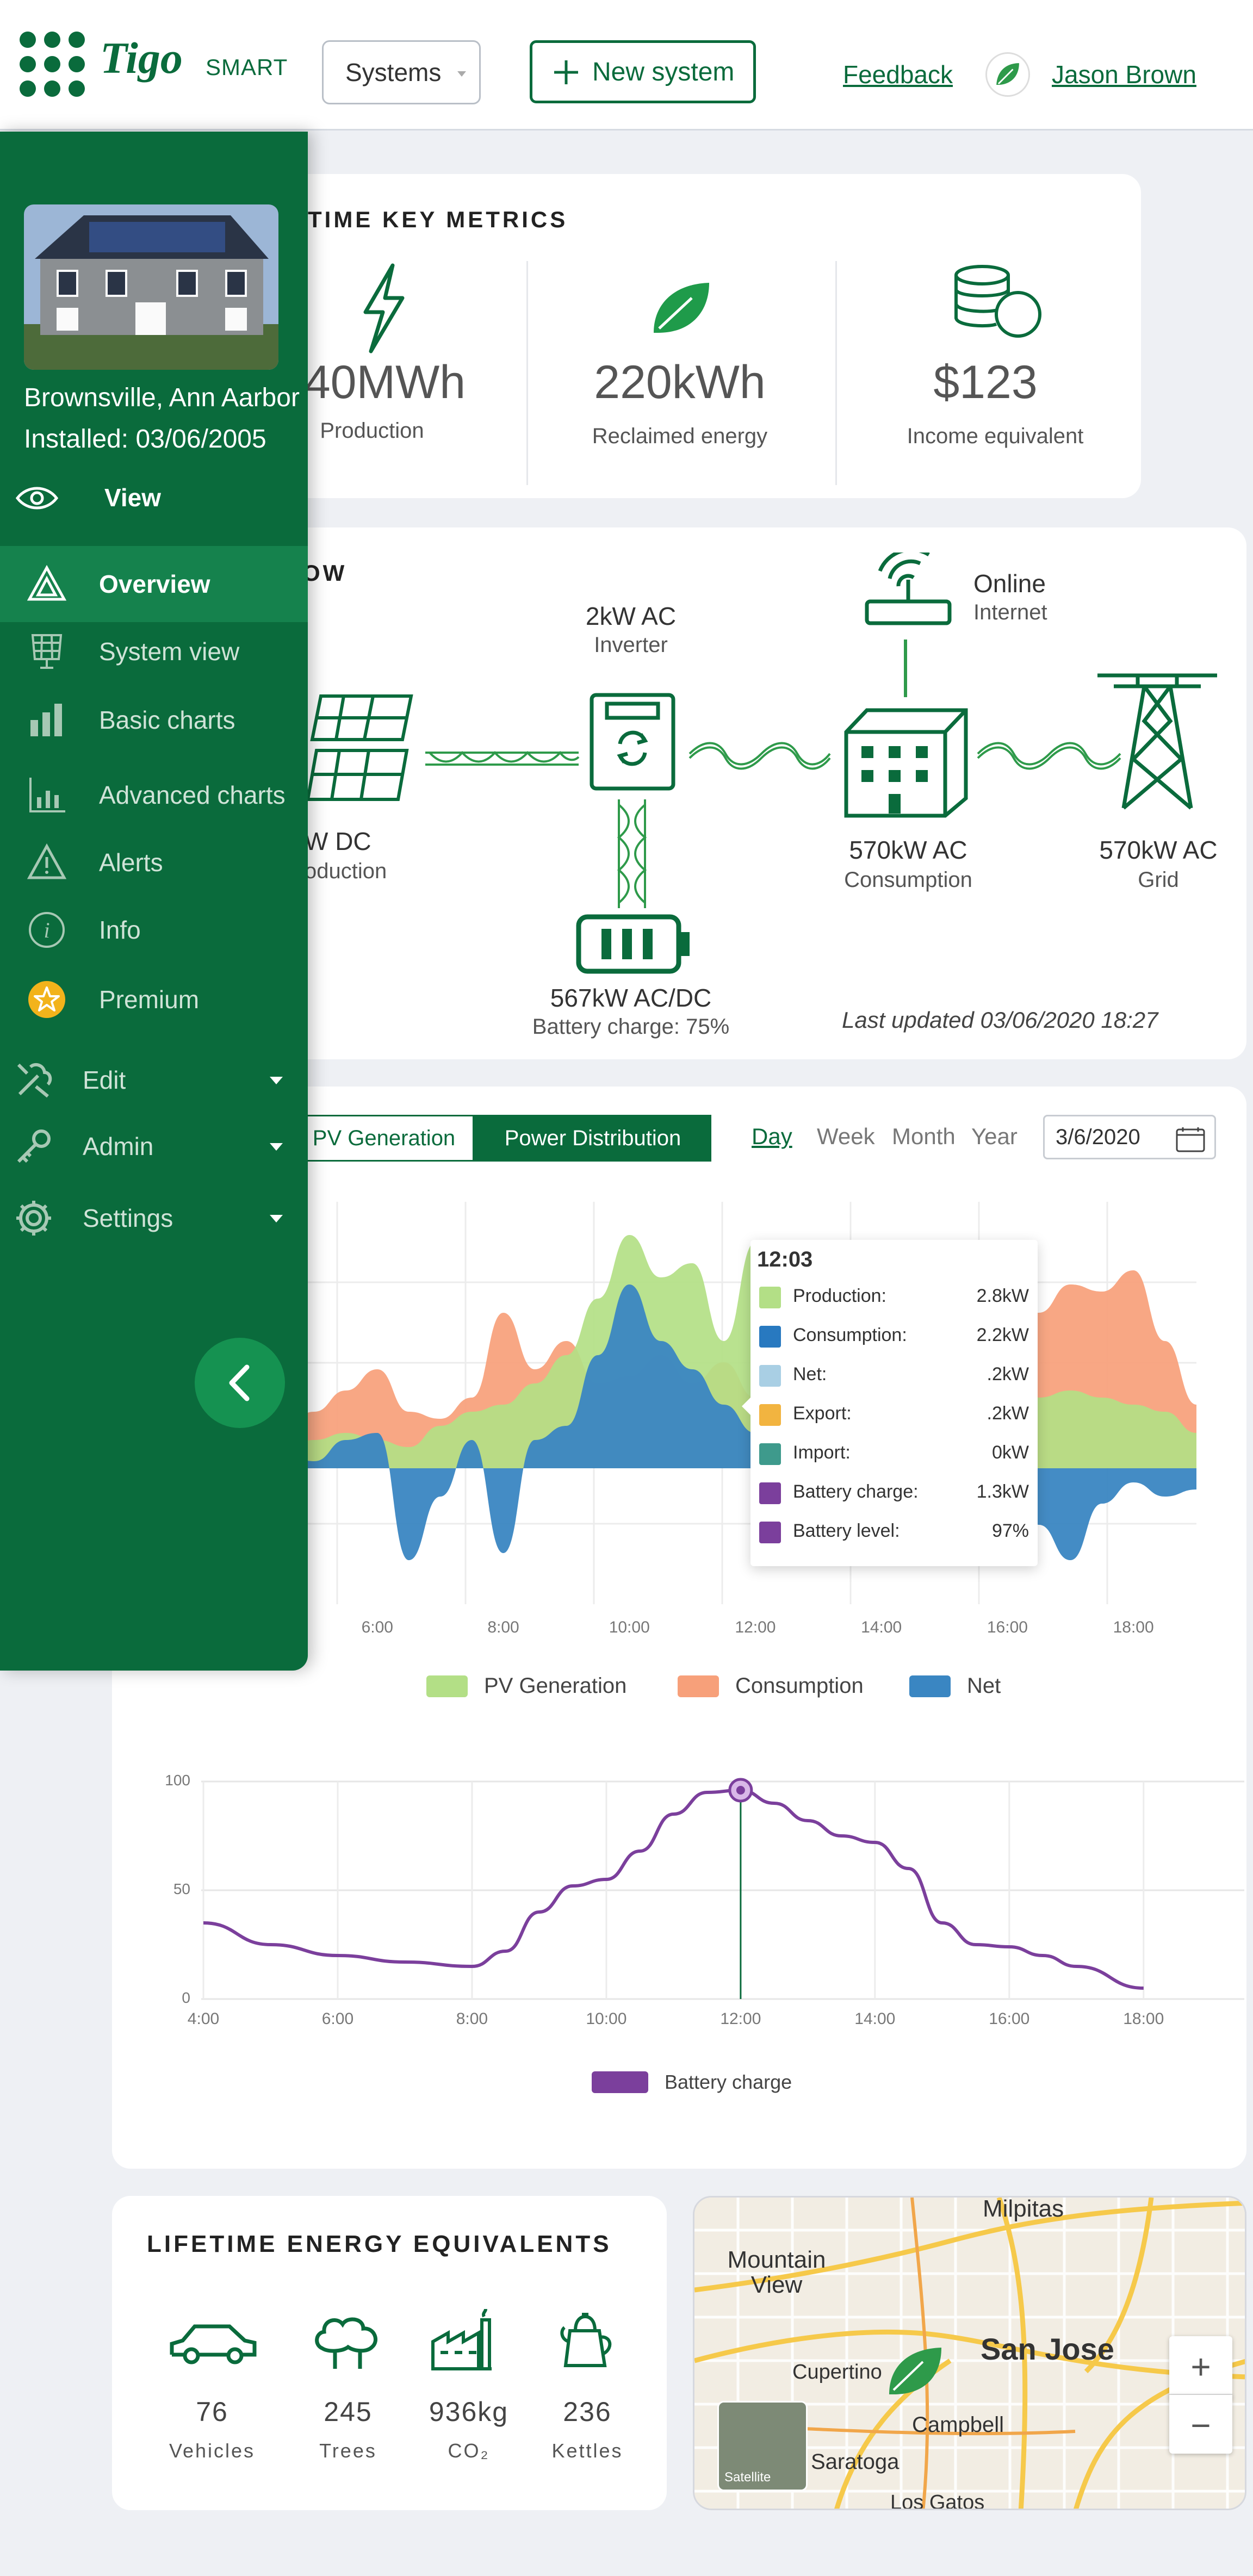 Image resolution: width=1253 pixels, height=2576 pixels. Describe the element at coordinates (1200, 2366) in the screenshot. I see `zoom-in-button: +` at that location.